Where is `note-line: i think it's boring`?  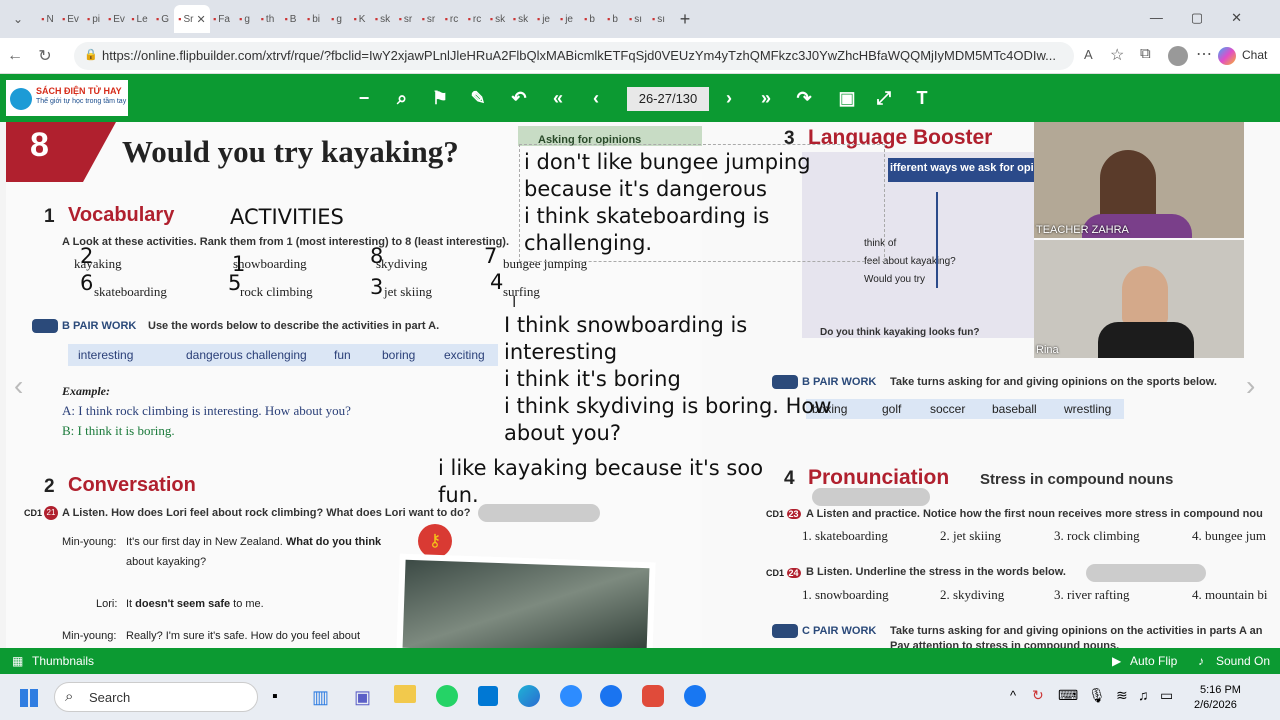 note-line: i think it's boring is located at coordinates (592, 379).